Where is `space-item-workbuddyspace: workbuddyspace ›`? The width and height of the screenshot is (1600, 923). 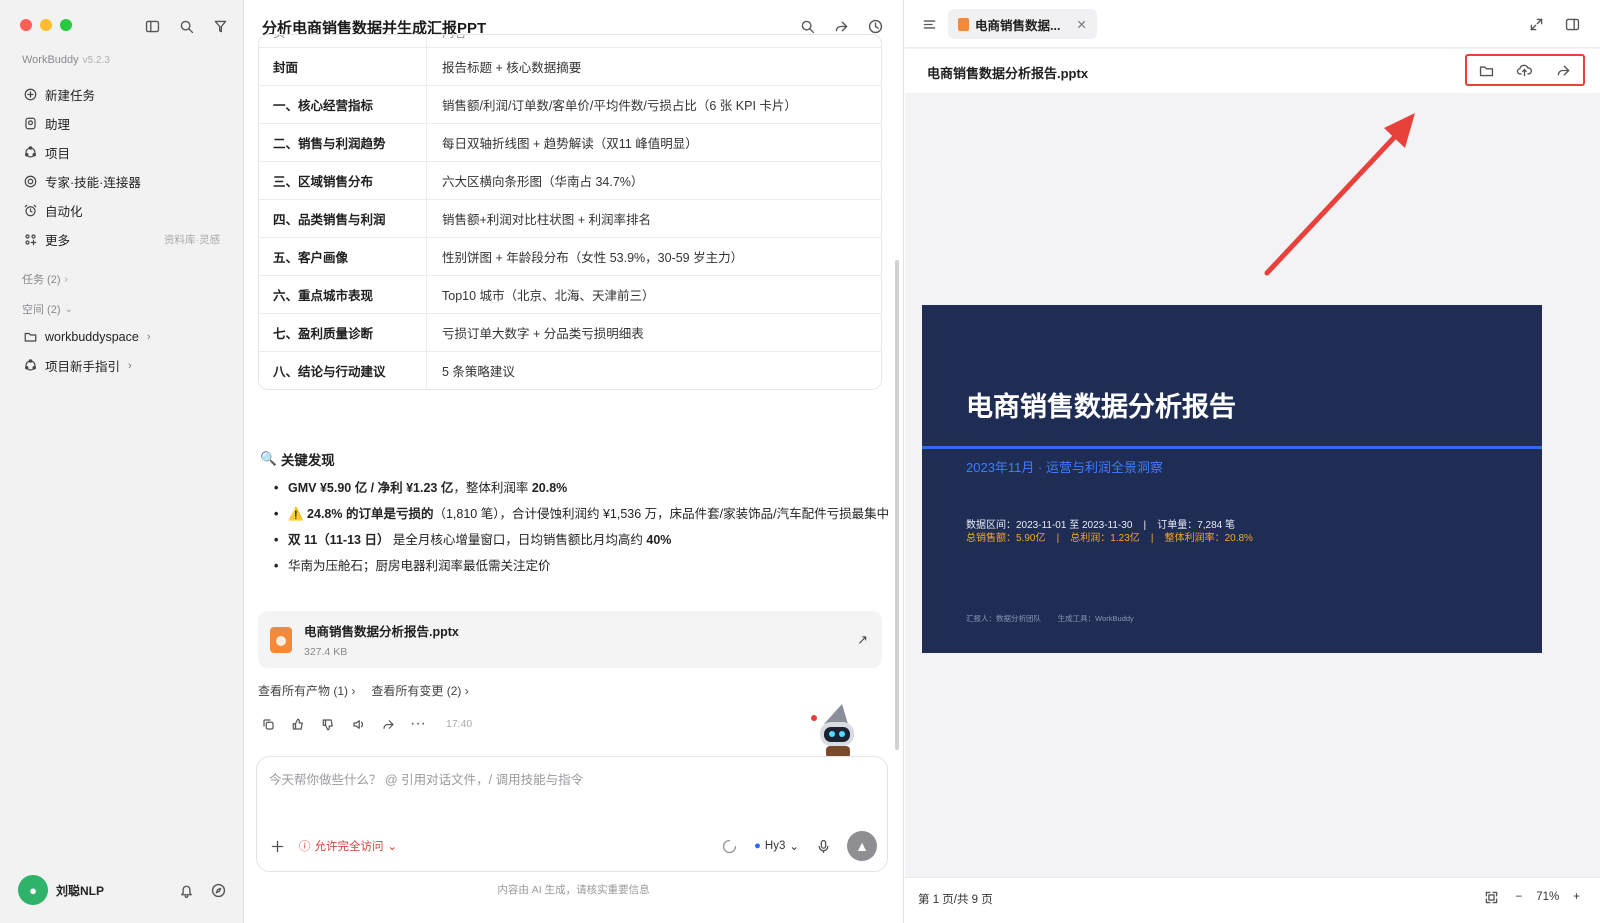 space-item-workbuddyspace: workbuddyspace › is located at coordinates (122, 336).